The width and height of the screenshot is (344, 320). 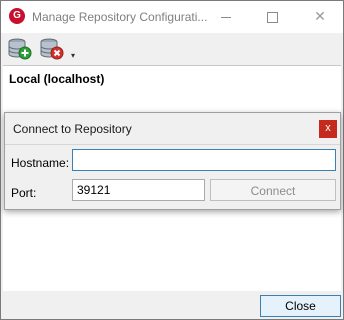 What do you see at coordinates (24, 193) in the screenshot?
I see `port-label: Port:` at bounding box center [24, 193].